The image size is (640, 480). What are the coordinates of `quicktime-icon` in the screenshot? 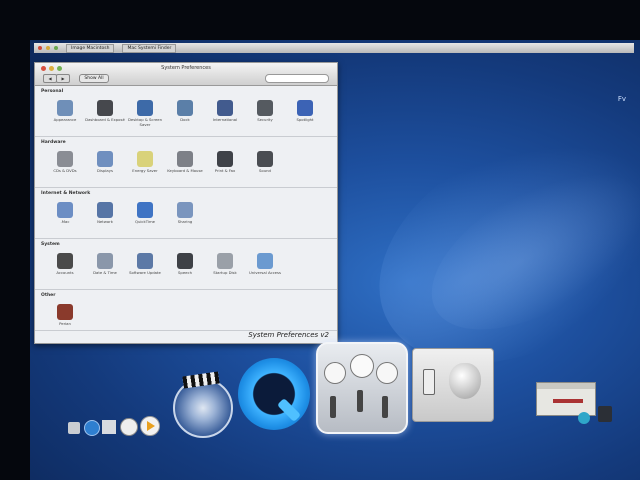 It's located at (145, 210).